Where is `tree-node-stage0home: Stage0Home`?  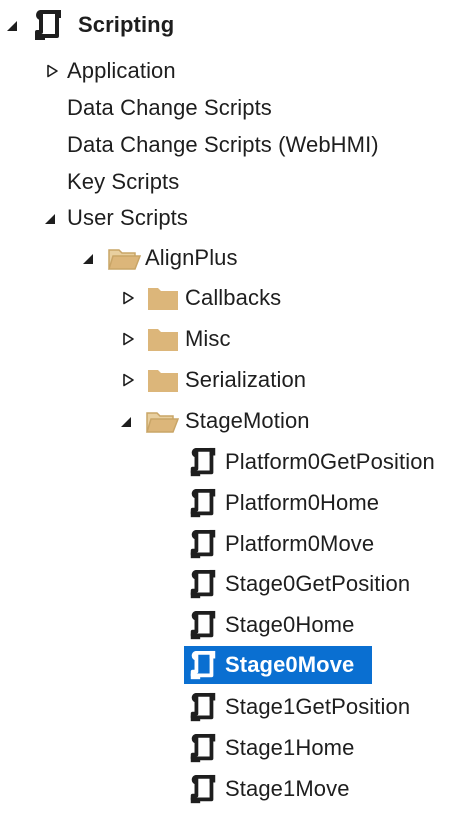
tree-node-stage0home: Stage0Home is located at coordinates (190, 625).